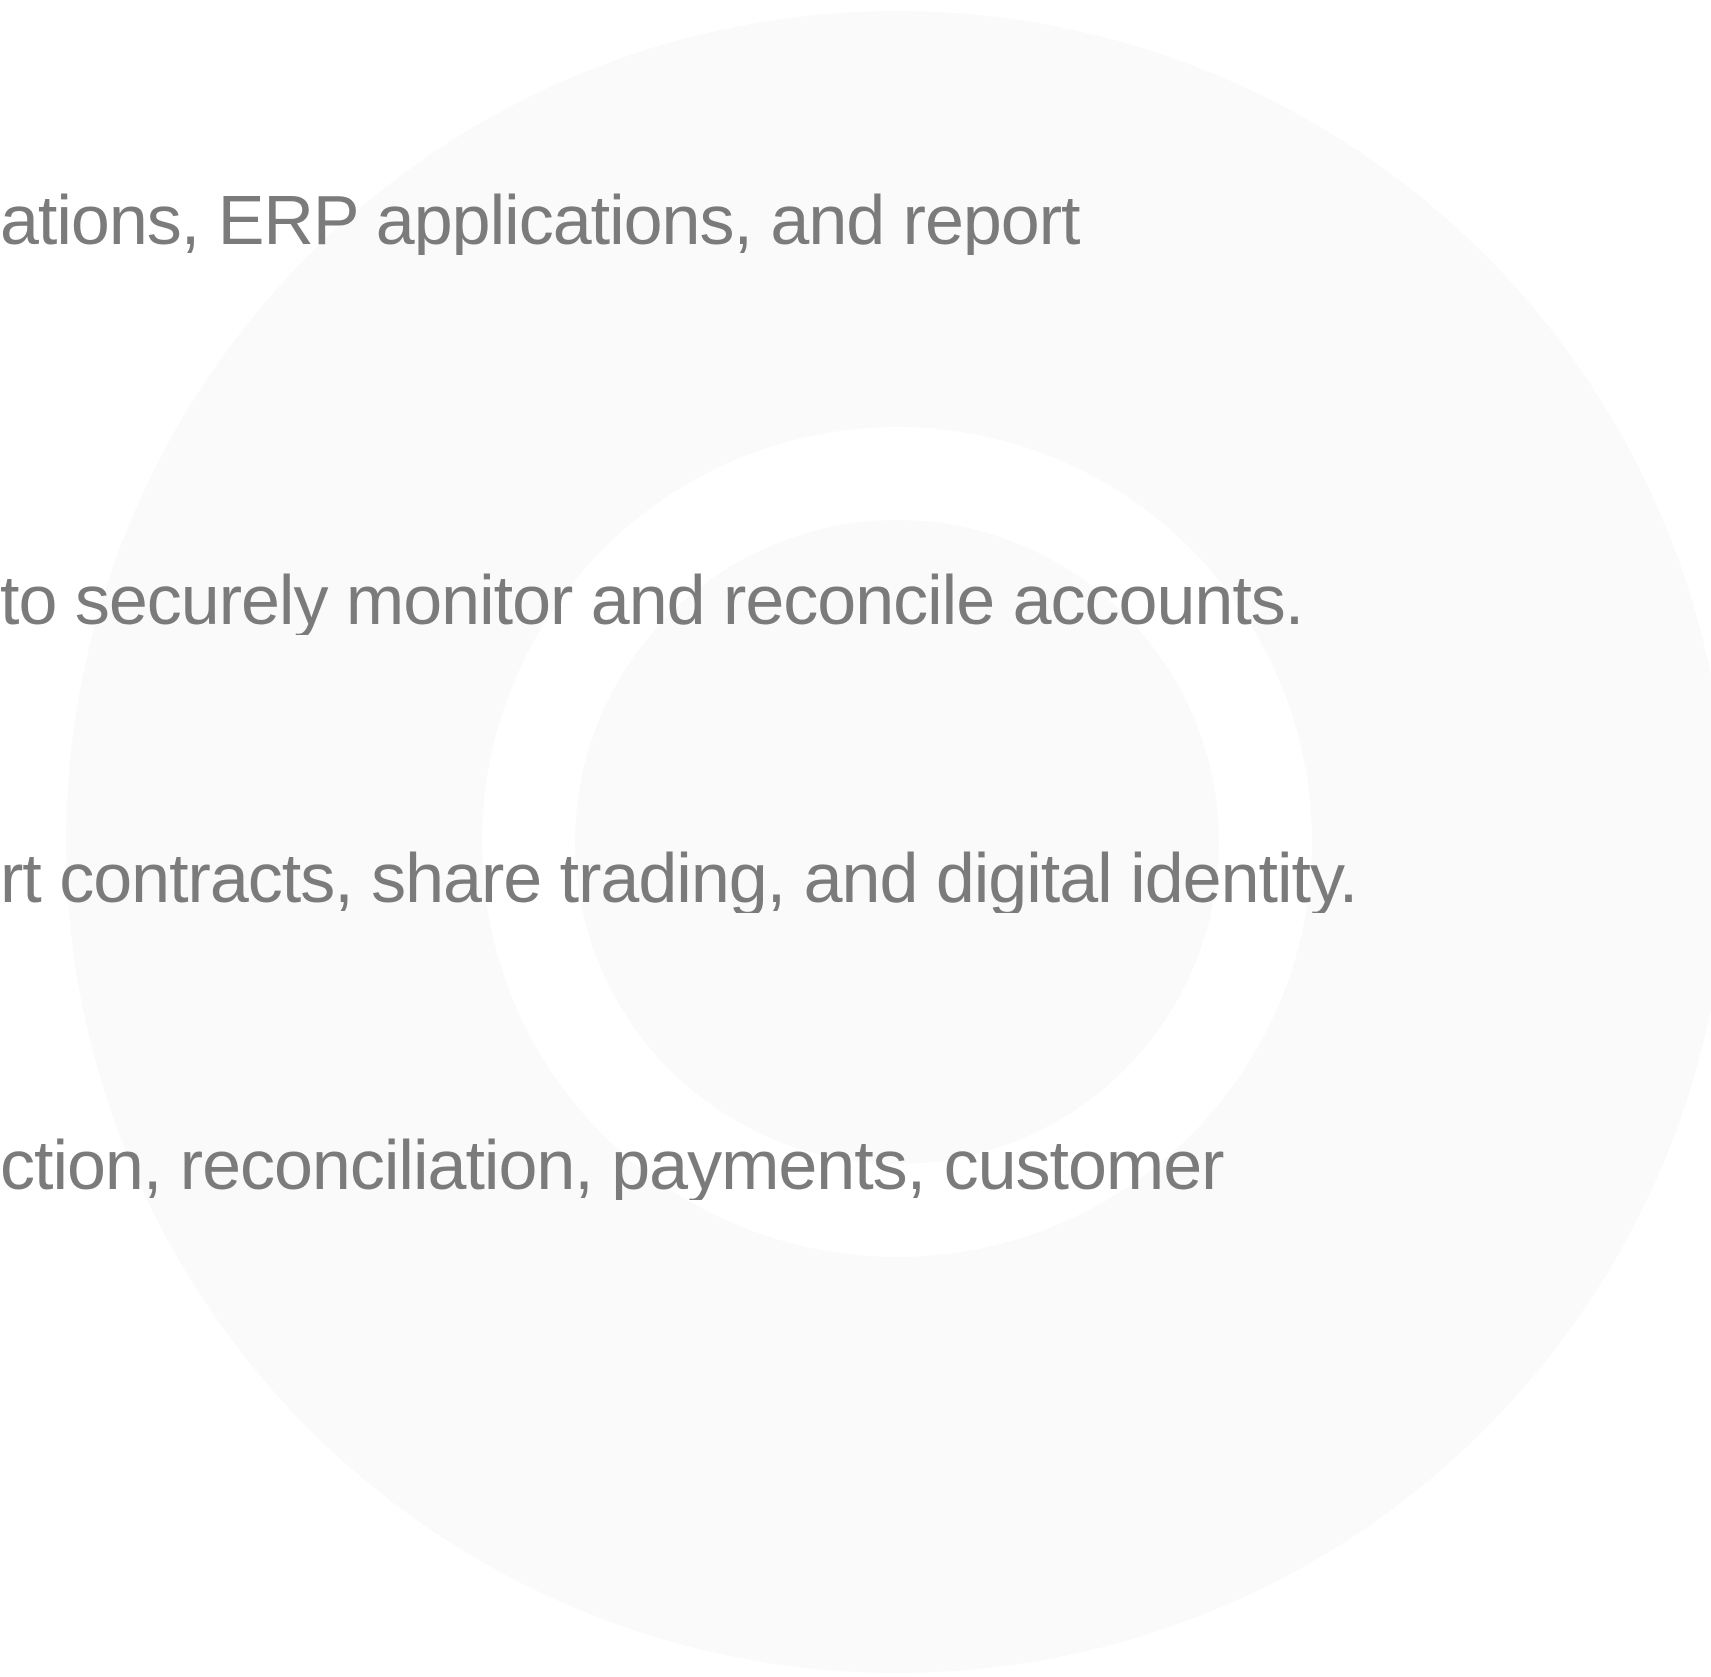 The image size is (1711, 1677). I want to click on text-line-erp-applications: ations, ERP applications, and report, so click(540, 220).